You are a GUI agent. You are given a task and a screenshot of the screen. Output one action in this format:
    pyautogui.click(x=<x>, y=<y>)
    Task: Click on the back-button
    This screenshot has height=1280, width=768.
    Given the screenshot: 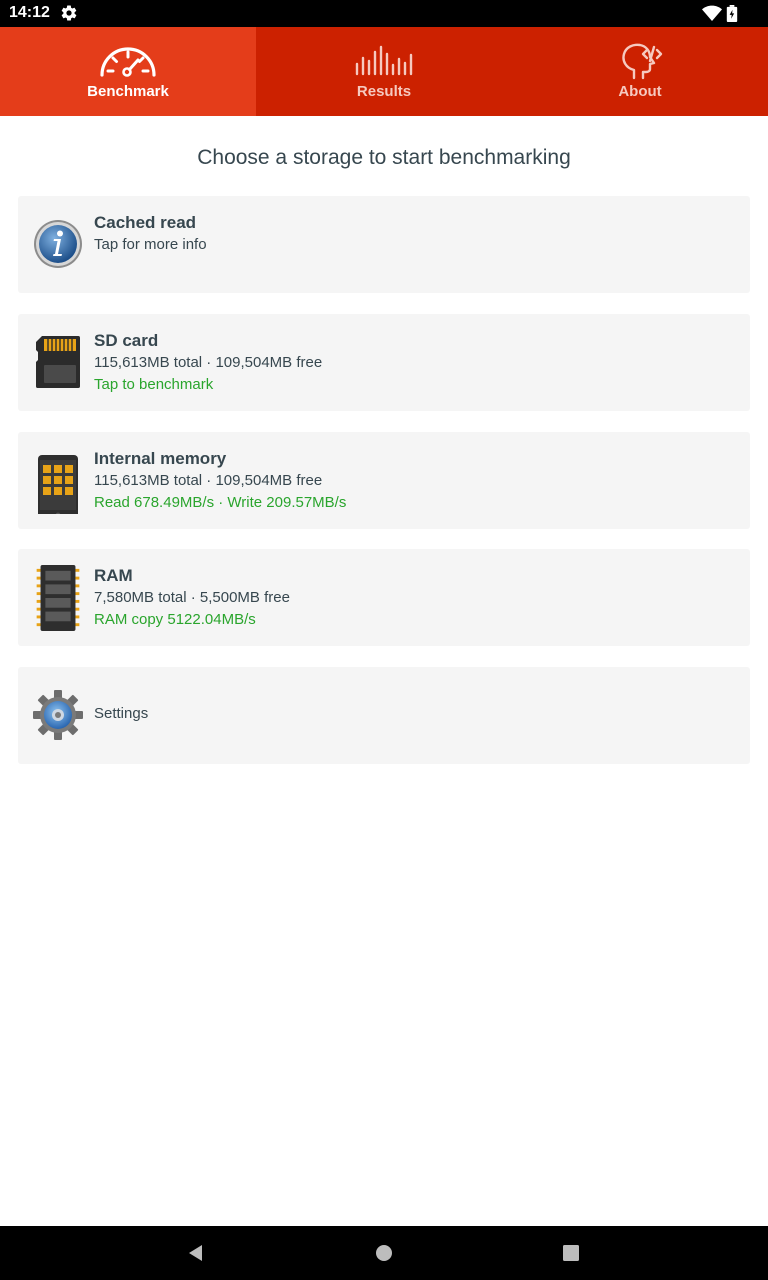 What is the action you would take?
    pyautogui.click(x=196, y=1253)
    